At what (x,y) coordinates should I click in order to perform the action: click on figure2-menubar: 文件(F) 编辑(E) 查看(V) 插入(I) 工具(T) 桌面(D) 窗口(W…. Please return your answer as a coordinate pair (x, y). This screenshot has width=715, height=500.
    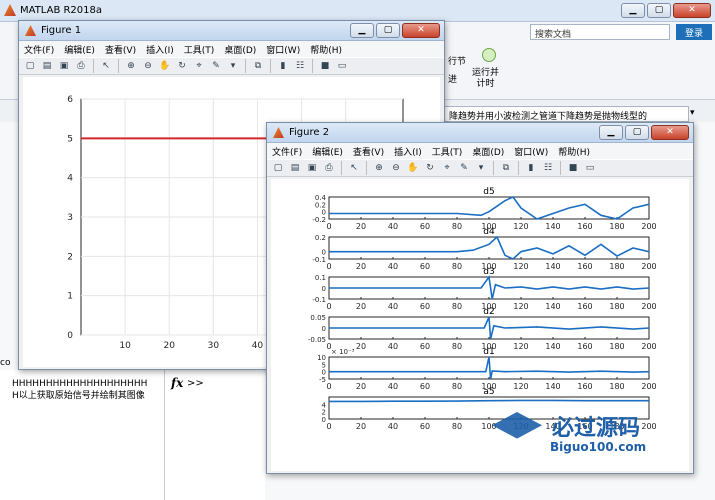
    Looking at the image, I should click on (480, 151).